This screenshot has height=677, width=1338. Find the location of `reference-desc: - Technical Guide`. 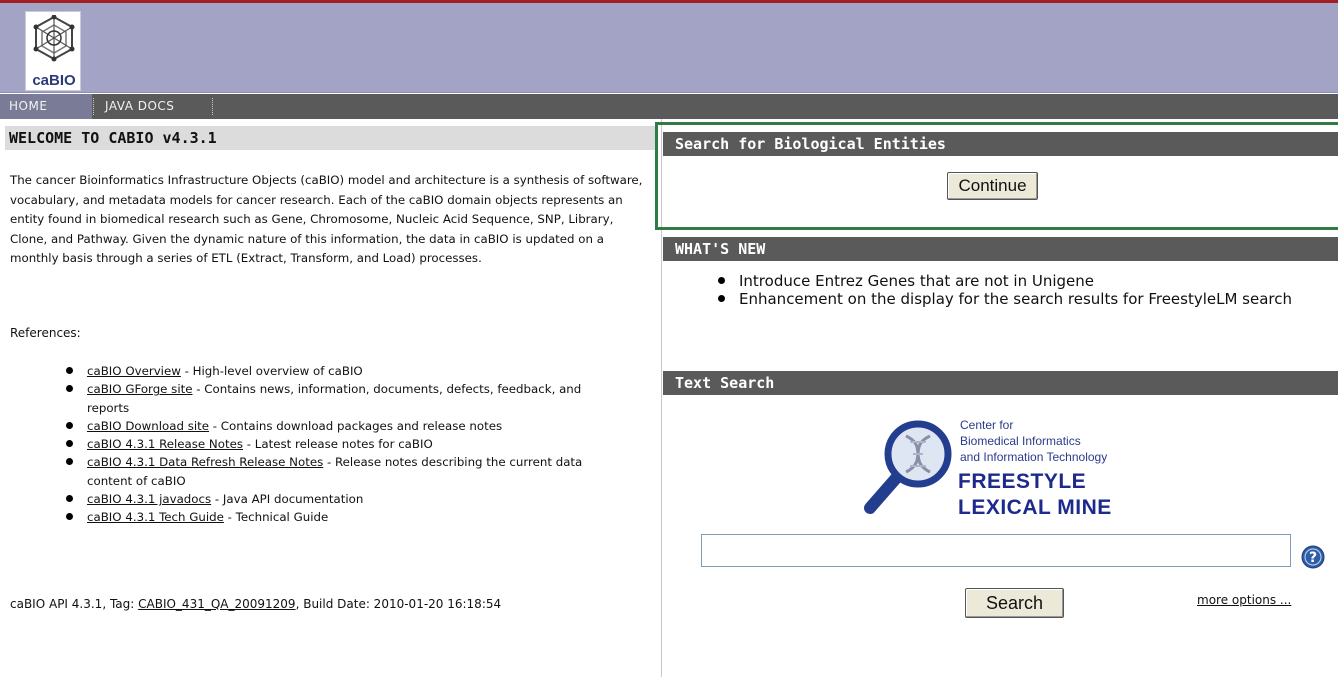

reference-desc: - Technical Guide is located at coordinates (276, 517).